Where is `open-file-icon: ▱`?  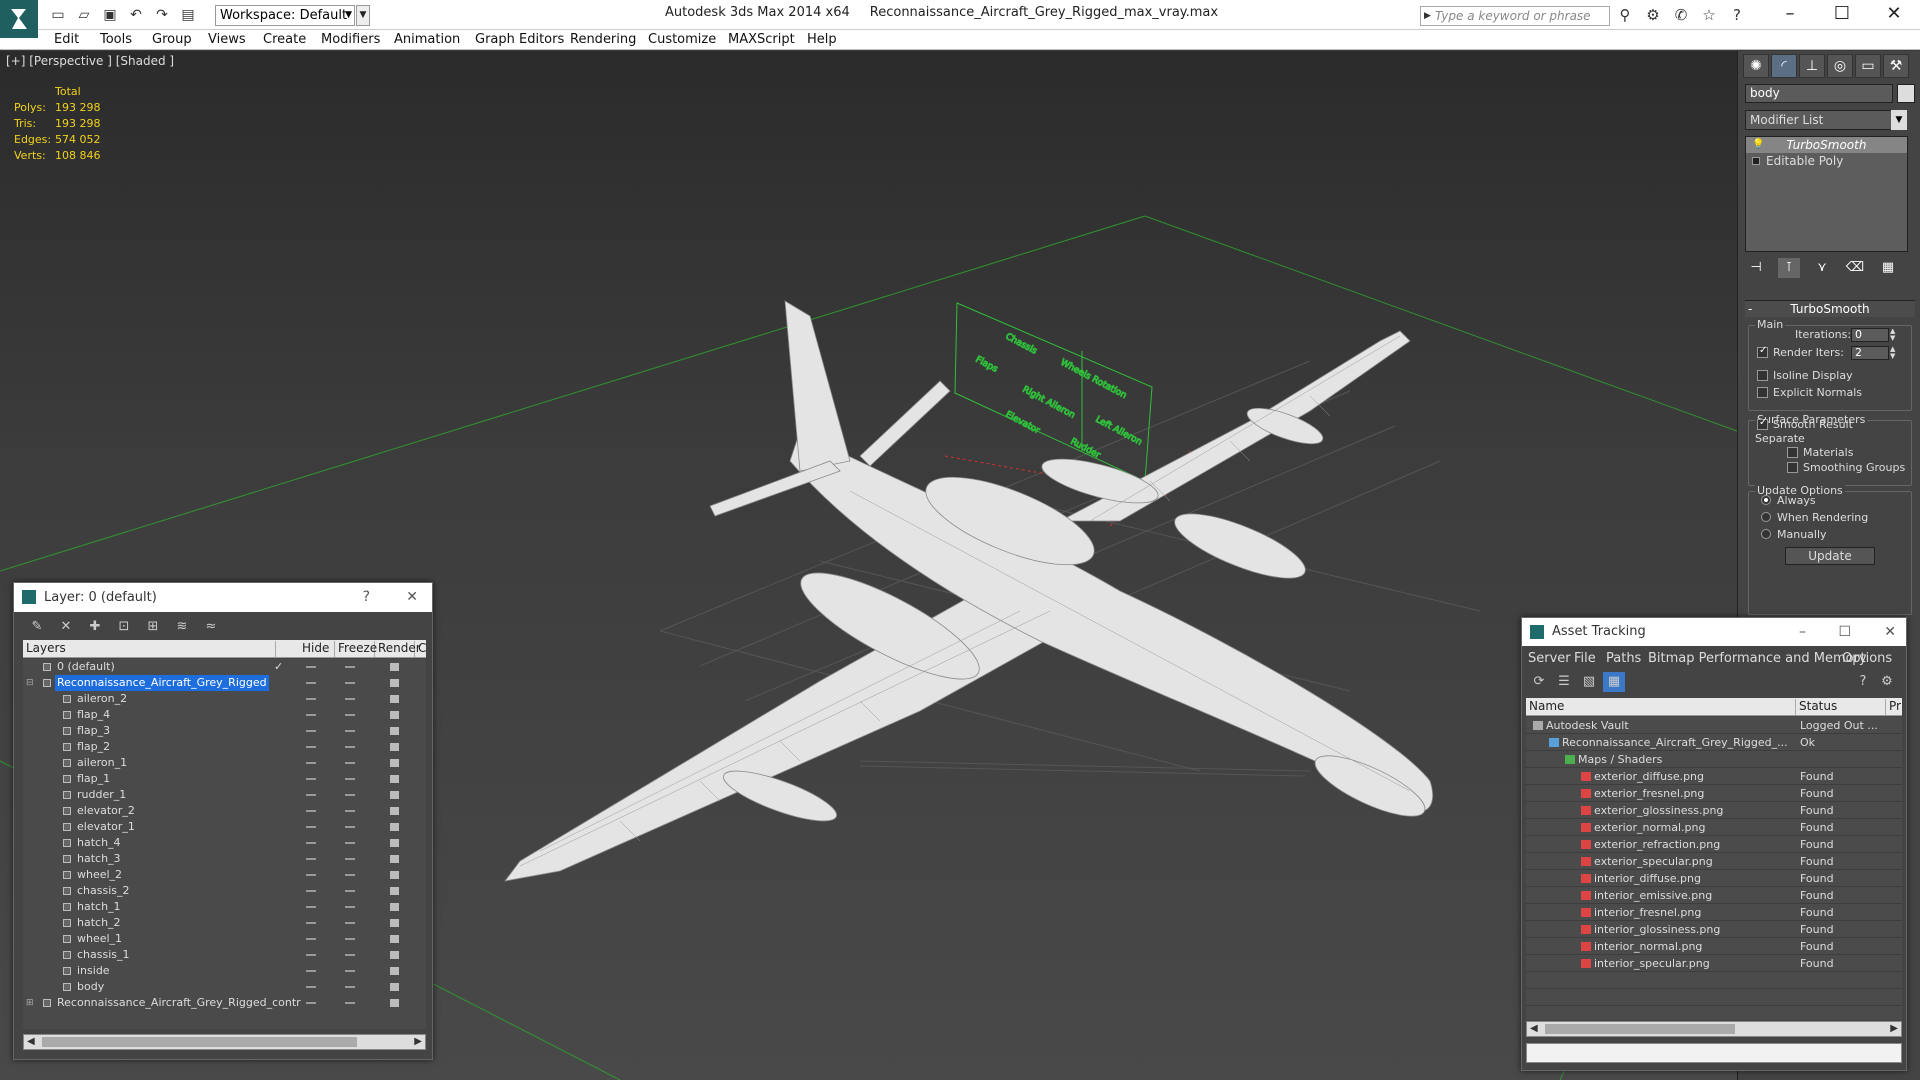
open-file-icon: ▱ is located at coordinates (84, 15).